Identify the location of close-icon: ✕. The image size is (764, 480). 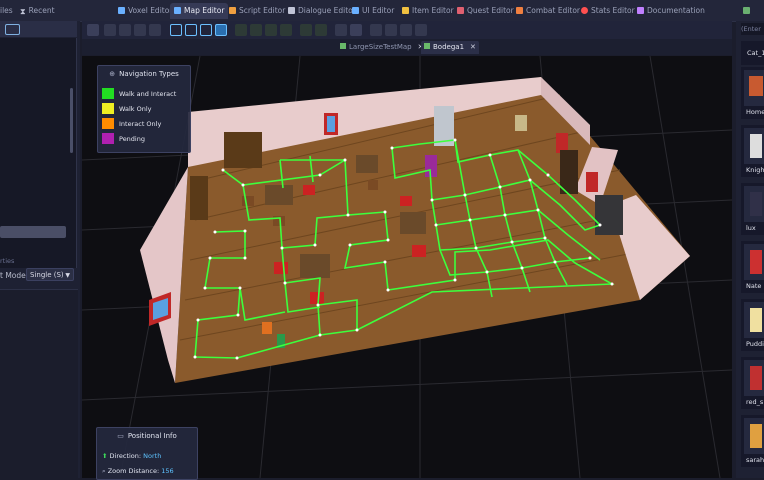
(473, 47).